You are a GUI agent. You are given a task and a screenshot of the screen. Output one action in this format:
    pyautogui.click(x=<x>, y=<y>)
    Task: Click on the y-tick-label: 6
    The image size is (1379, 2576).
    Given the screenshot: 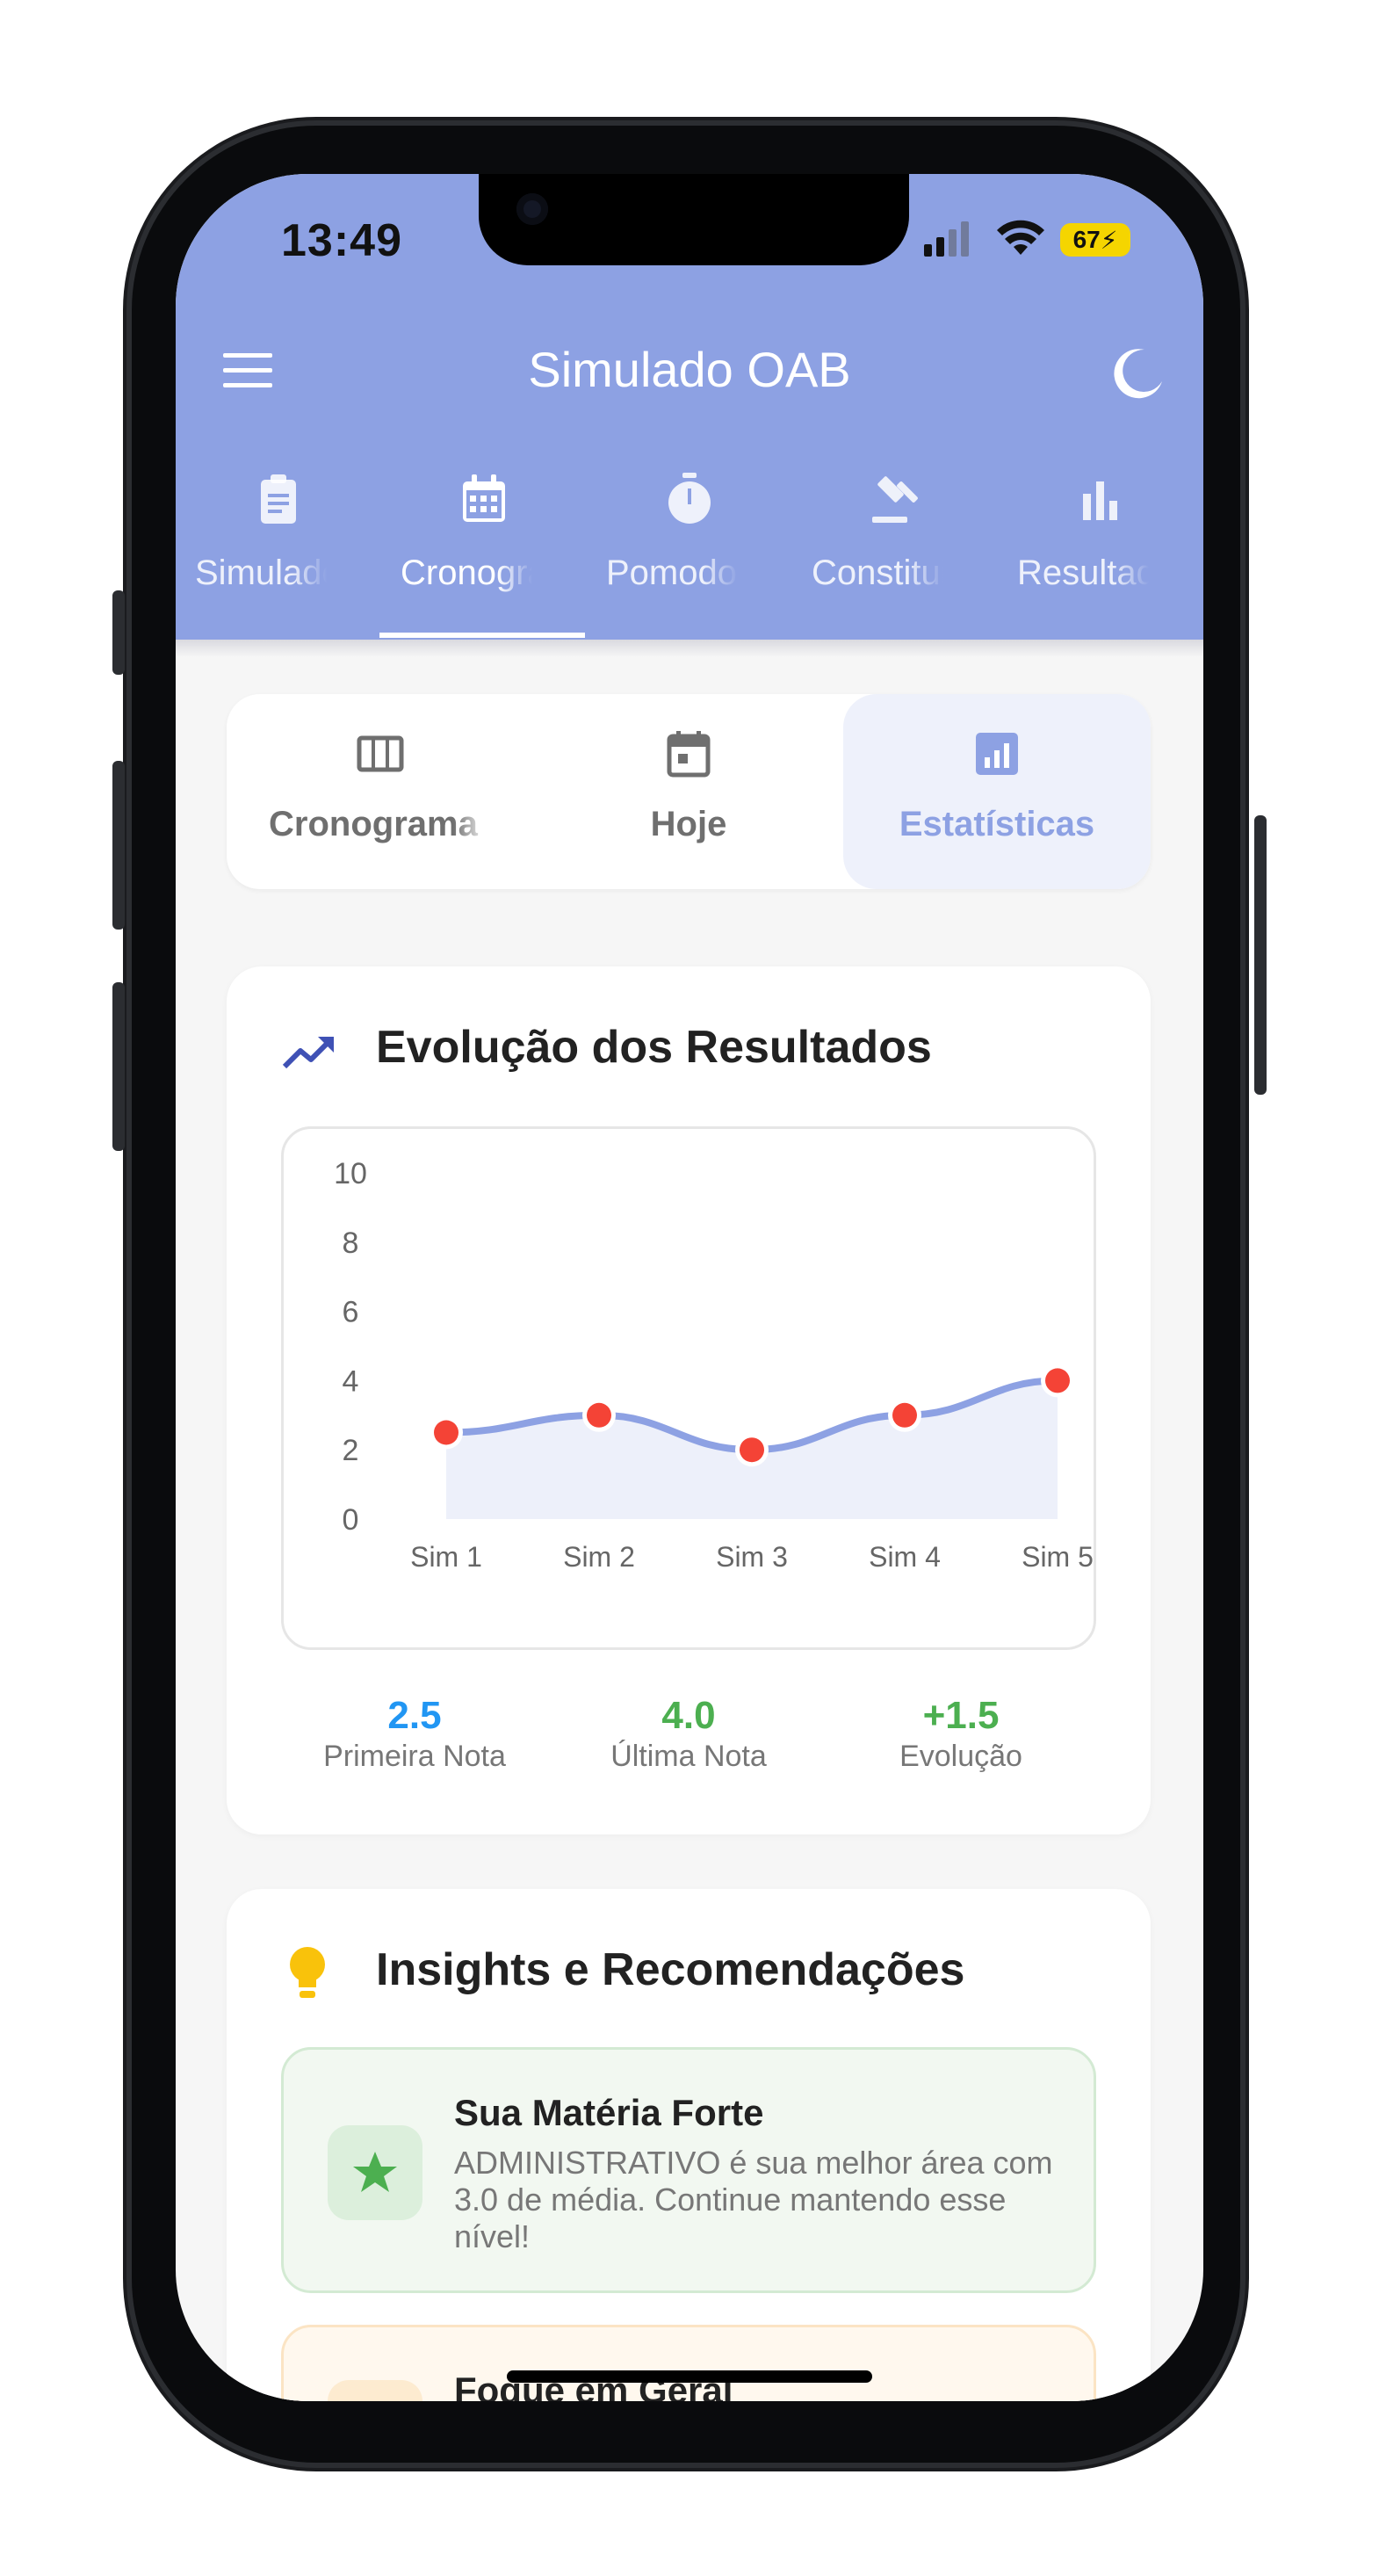 What is the action you would take?
    pyautogui.click(x=351, y=1312)
    